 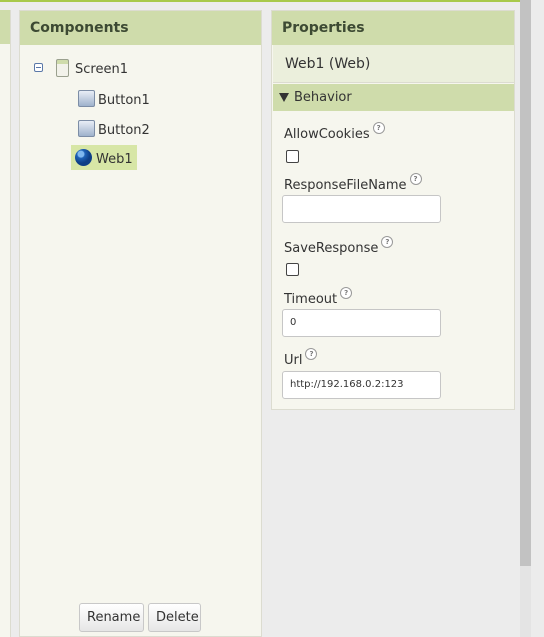 I want to click on tree-item-button1: Button1, so click(x=114, y=98).